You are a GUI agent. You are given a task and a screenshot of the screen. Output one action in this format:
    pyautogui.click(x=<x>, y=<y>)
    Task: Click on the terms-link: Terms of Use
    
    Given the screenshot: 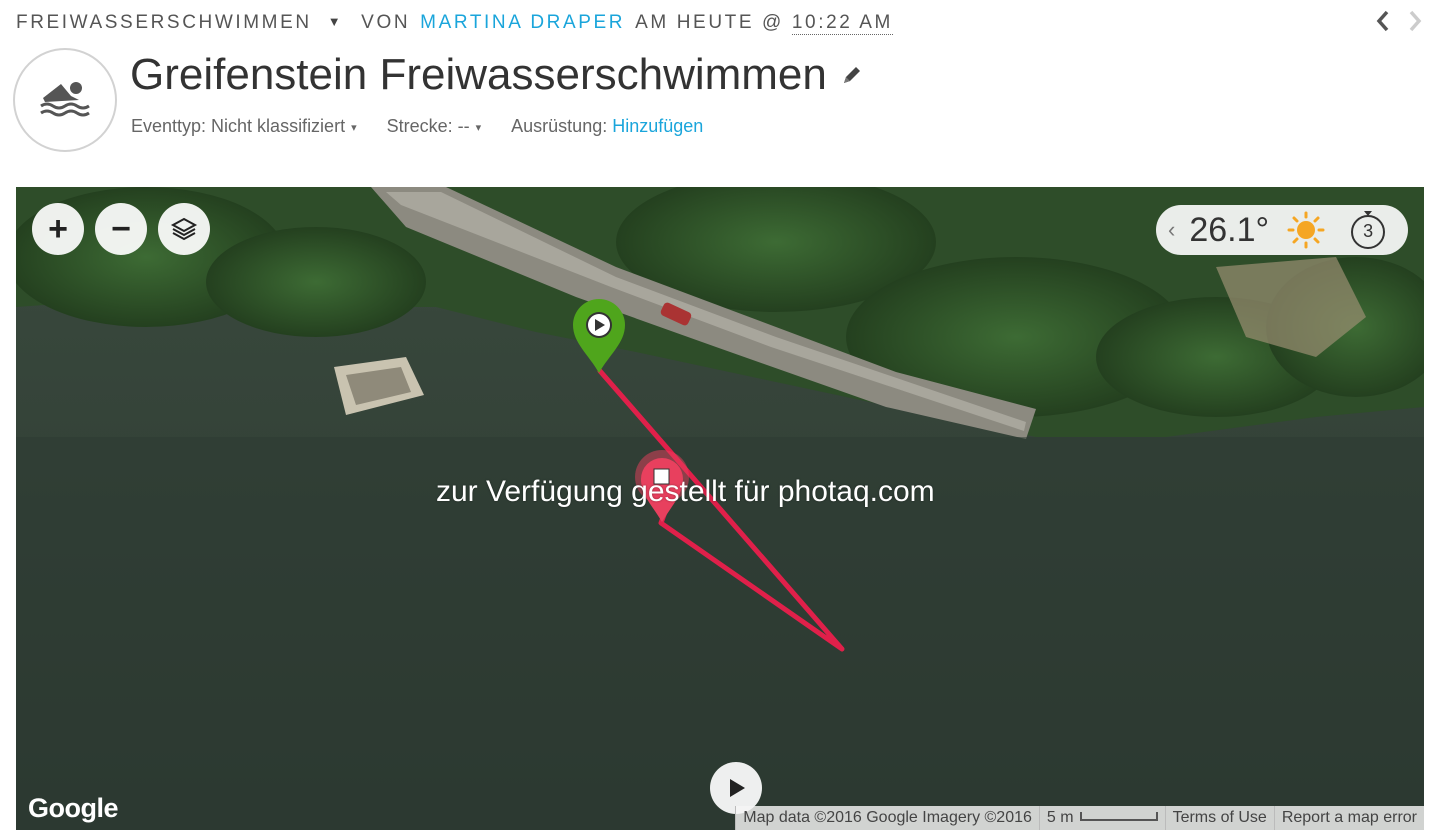 What is the action you would take?
    pyautogui.click(x=1219, y=818)
    